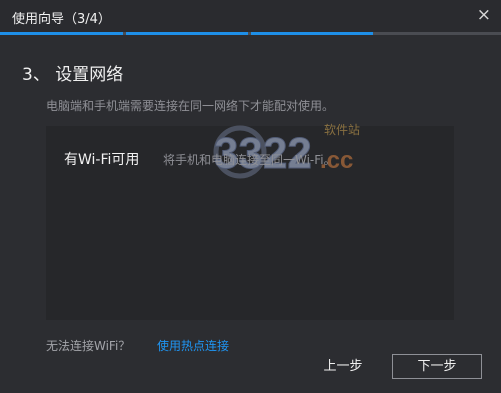  I want to click on wifi-help-text: 无法连接WiFi？, so click(88, 346).